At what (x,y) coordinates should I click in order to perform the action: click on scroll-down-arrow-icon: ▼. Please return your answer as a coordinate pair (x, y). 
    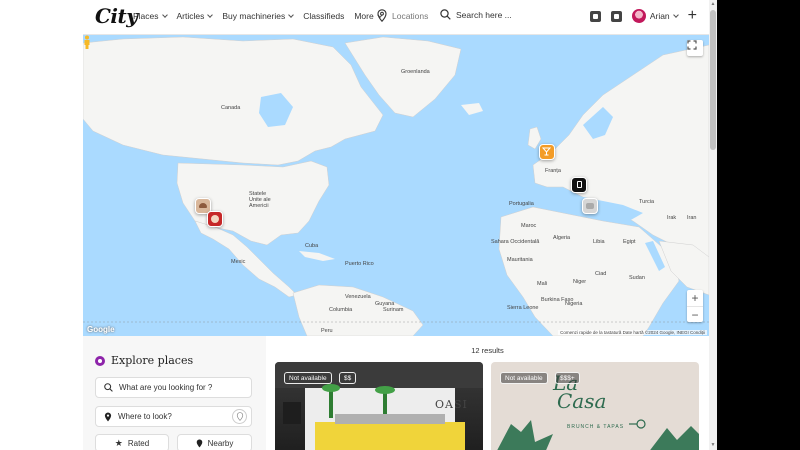
    Looking at the image, I should click on (713, 445).